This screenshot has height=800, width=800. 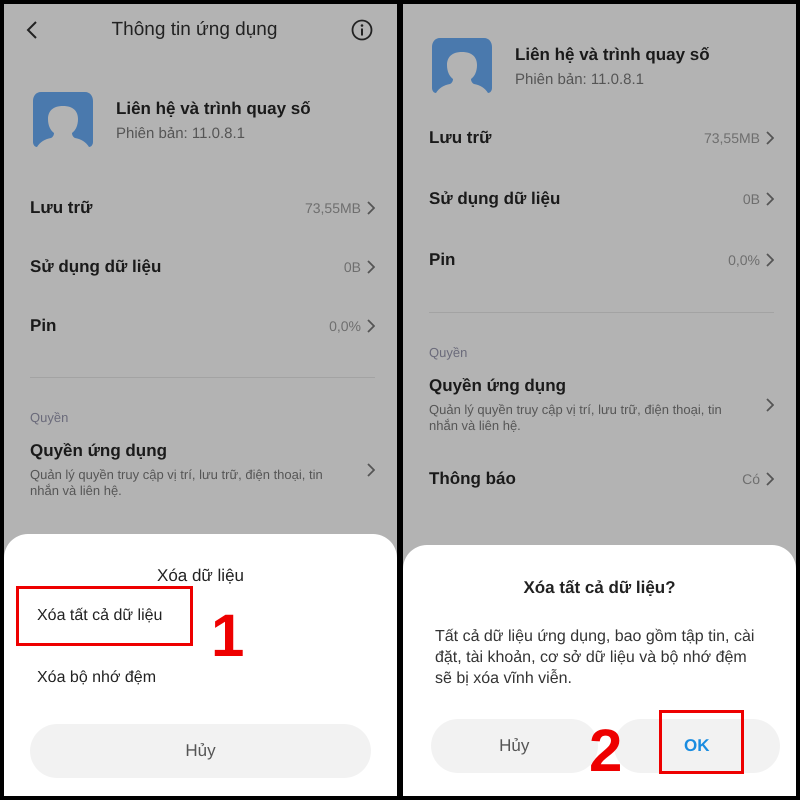 I want to click on dialog-message: Tất cả dữ liệu ứng dụng, bao gồm tập tin, cài đặt, tài khoản, cơ sở dữ liệu và bộ nhớ đệm sẽ bị xóa vĩnh viễn., so click(x=595, y=658).